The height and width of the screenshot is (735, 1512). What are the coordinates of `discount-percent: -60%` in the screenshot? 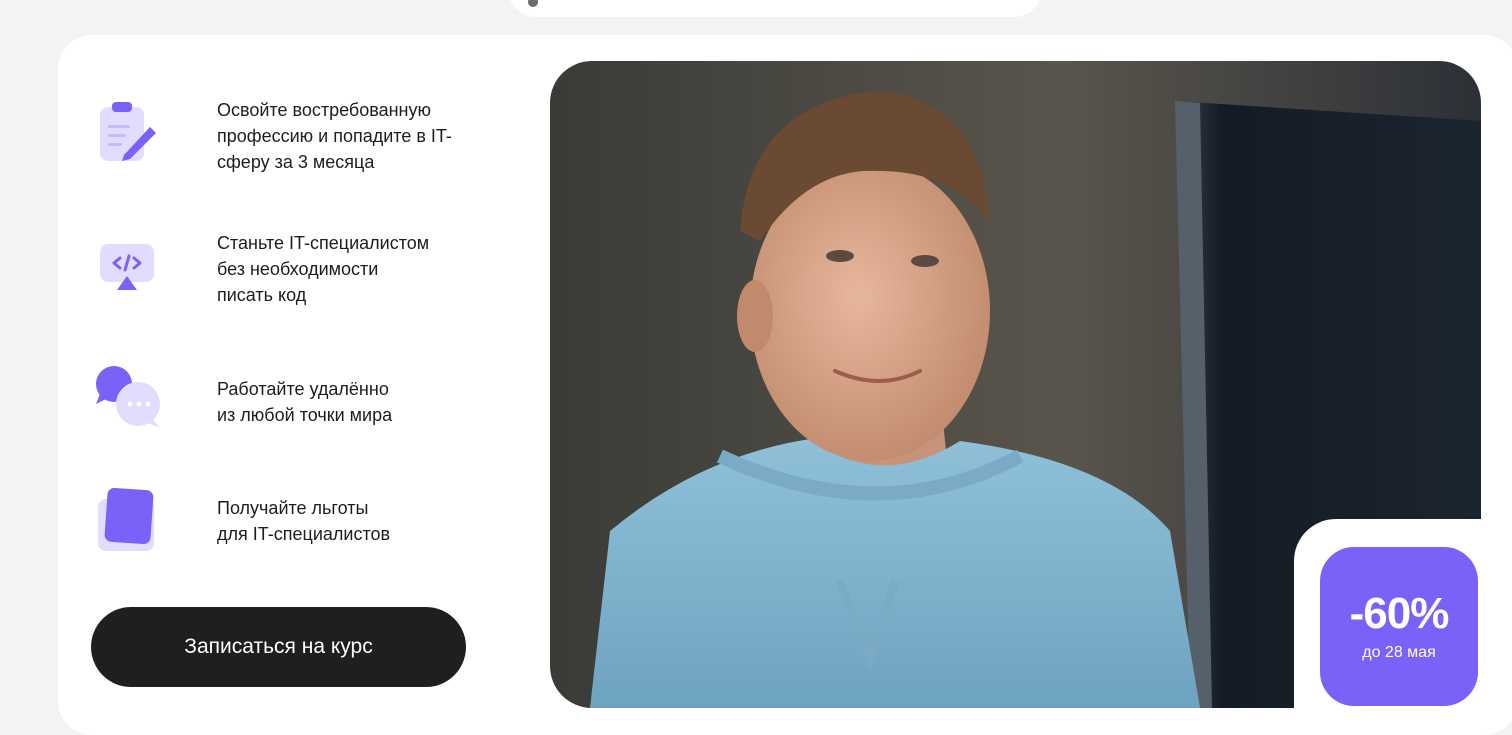 It's located at (1399, 613).